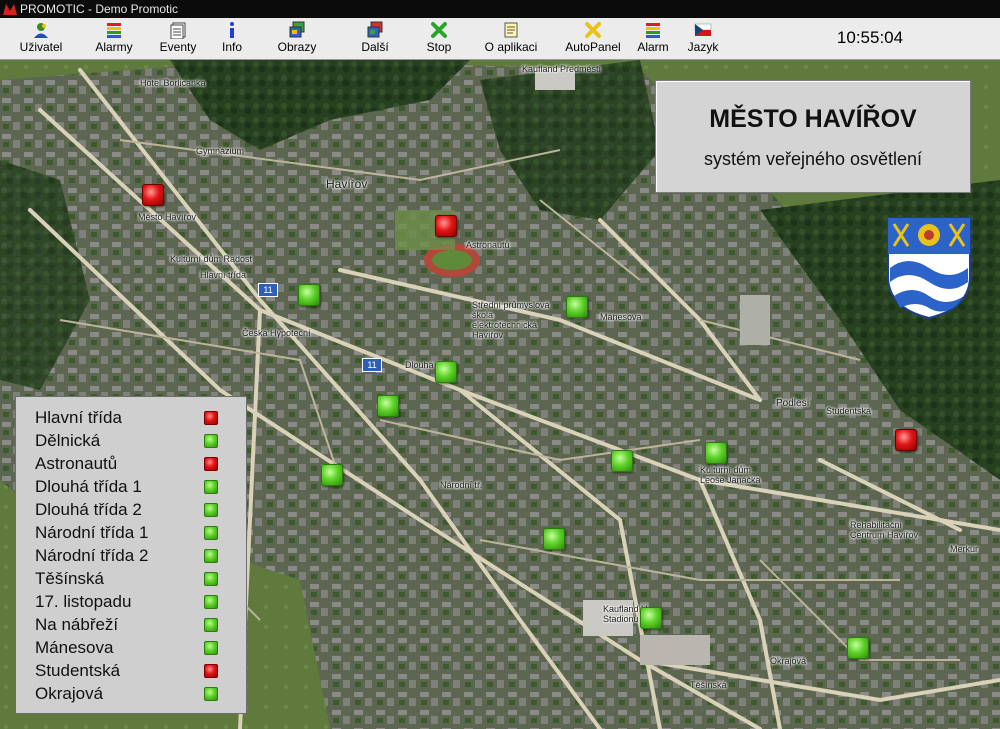  I want to click on user-icon, so click(41, 30).